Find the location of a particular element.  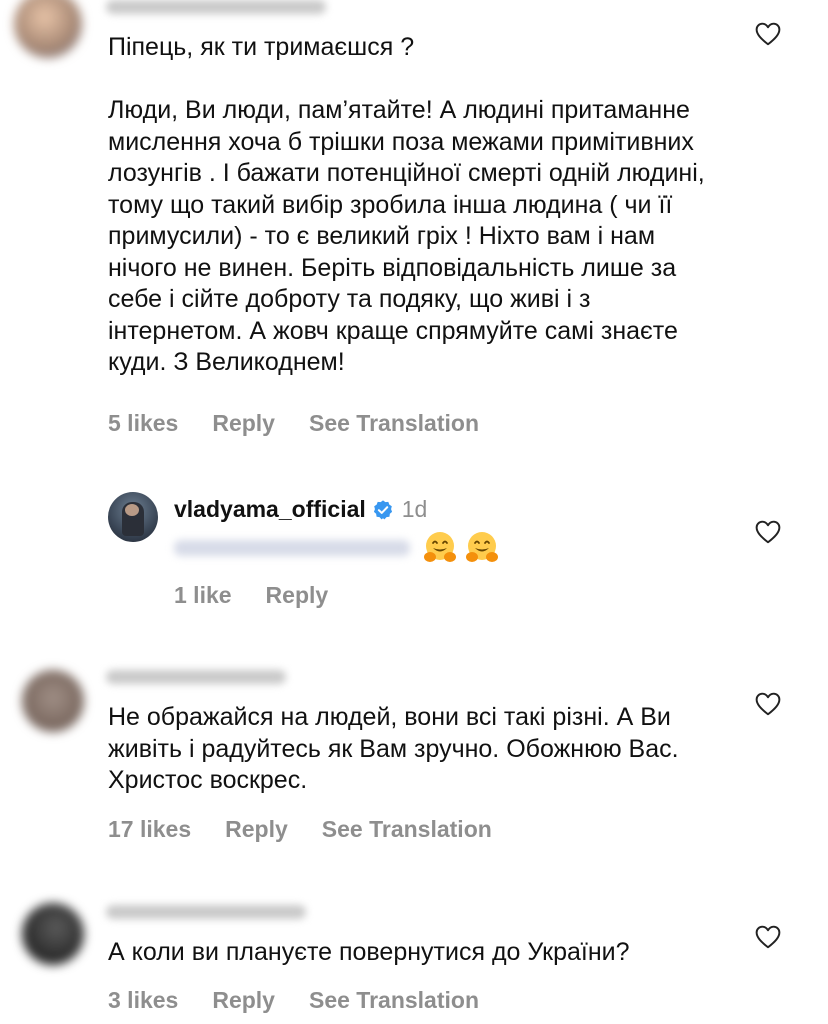

likes-count: 17 likes is located at coordinates (149, 829).